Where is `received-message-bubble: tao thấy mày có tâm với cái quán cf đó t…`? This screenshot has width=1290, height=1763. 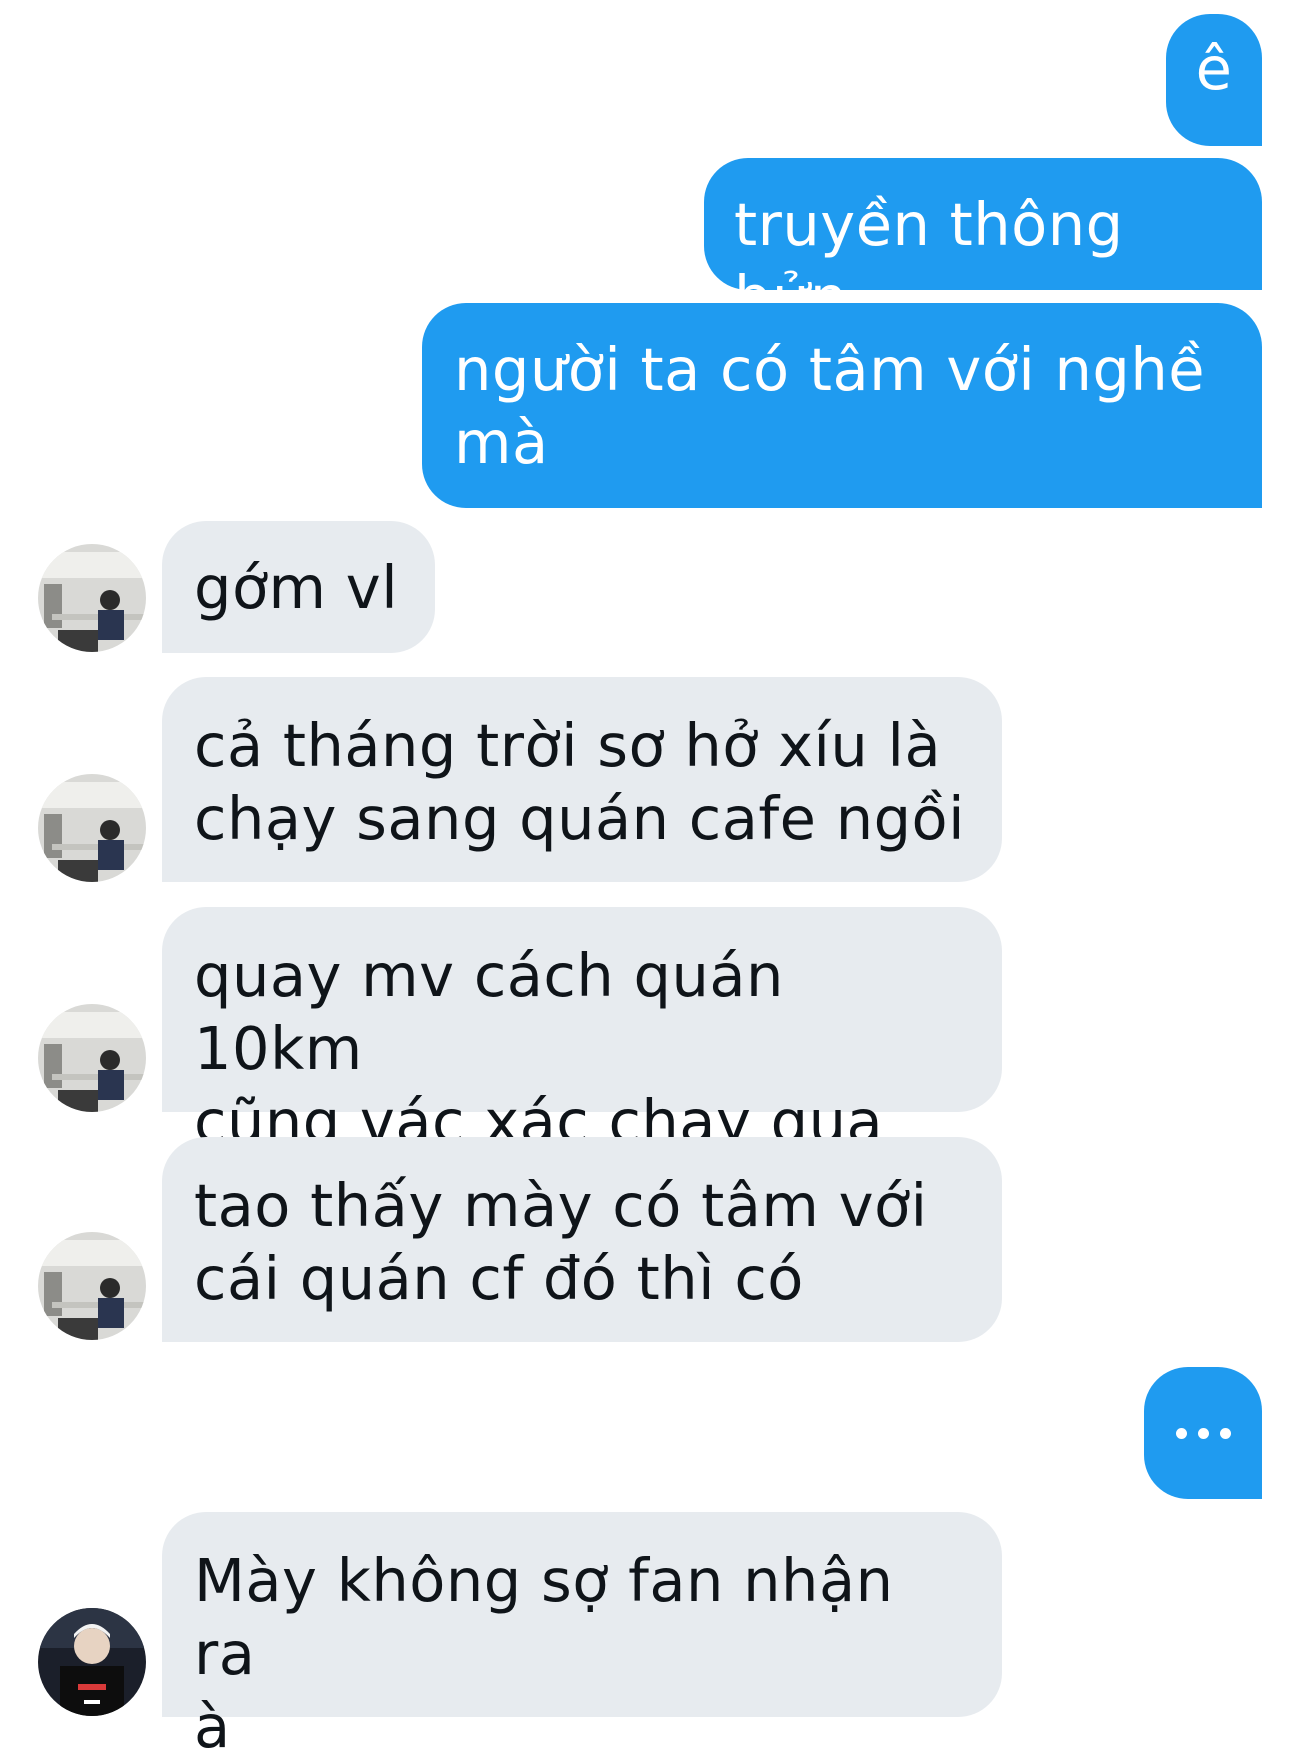 received-message-bubble: tao thấy mày có tâm với cái quán cf đó t… is located at coordinates (582, 1239).